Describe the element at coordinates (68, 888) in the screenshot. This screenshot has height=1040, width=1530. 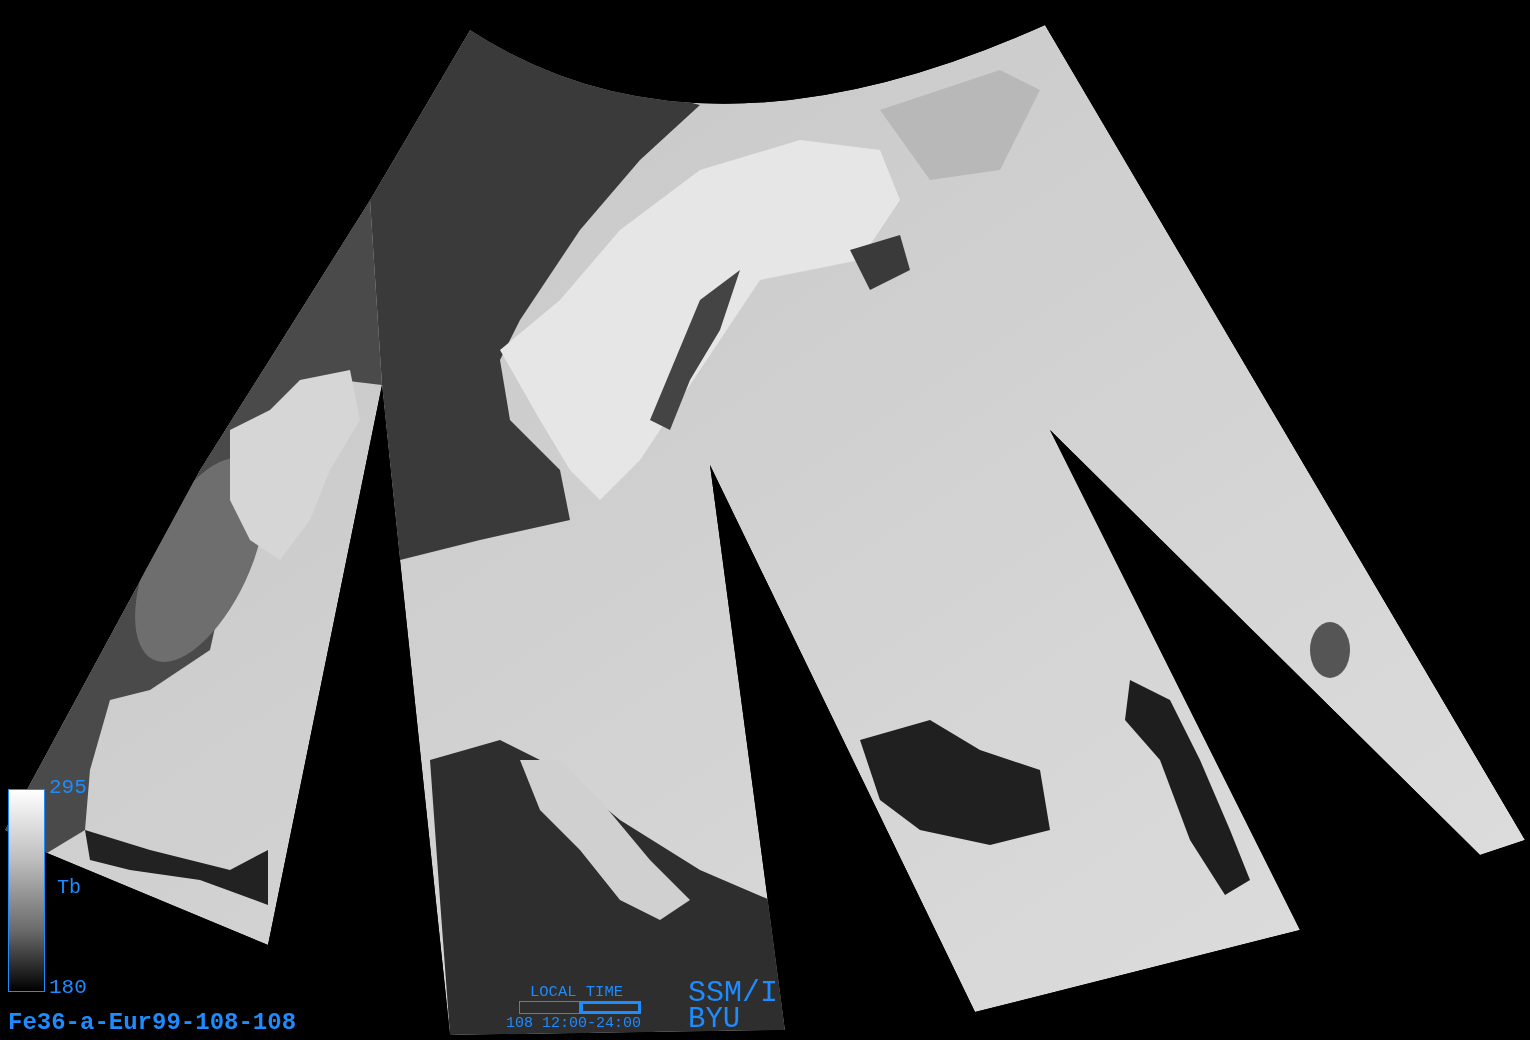
I see `colorbar-quantity-label: Tb` at that location.